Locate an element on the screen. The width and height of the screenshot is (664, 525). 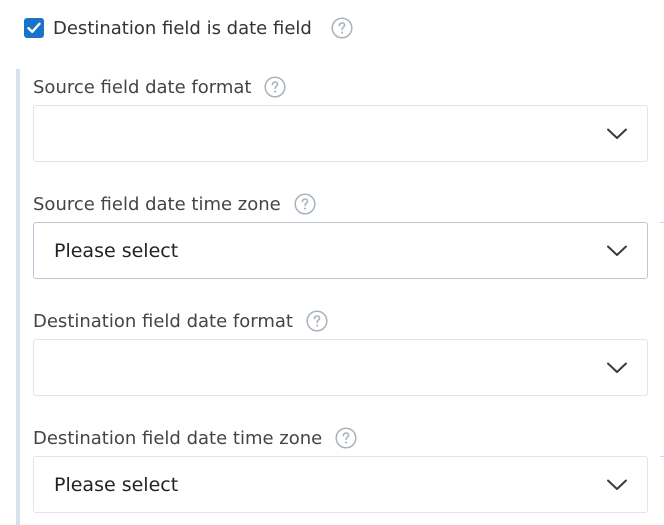
destination-date-format-label: Destination field date format is located at coordinates (163, 321).